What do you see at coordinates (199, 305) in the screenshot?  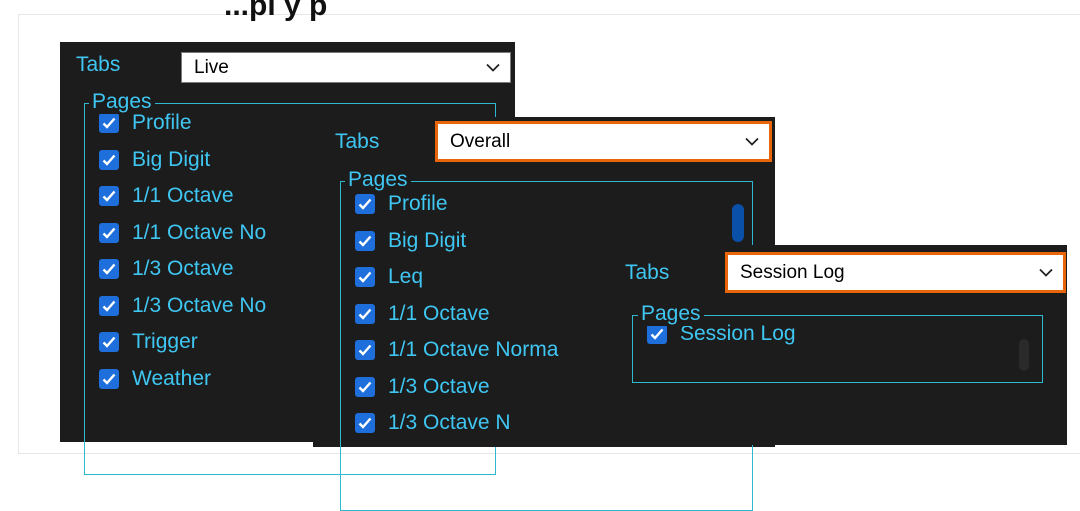 I see `page-item-label: 1/3 Octave No` at bounding box center [199, 305].